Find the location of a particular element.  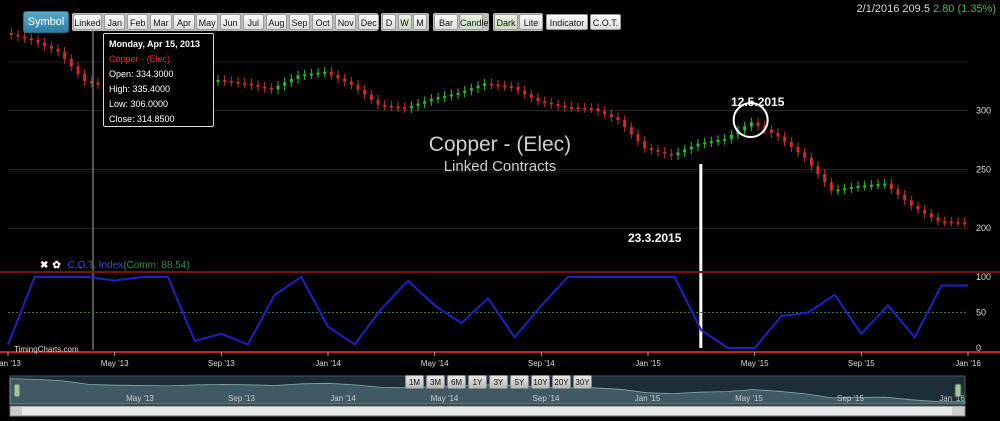

close-icon: ✖ is located at coordinates (44, 265).